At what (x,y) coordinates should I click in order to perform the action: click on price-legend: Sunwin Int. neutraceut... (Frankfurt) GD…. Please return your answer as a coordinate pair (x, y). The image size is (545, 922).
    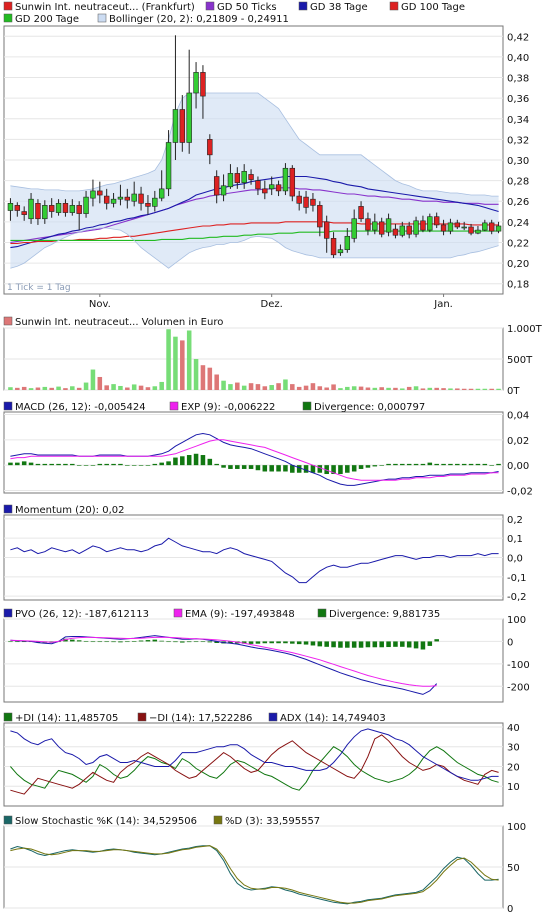
    Looking at the image, I should click on (234, 13).